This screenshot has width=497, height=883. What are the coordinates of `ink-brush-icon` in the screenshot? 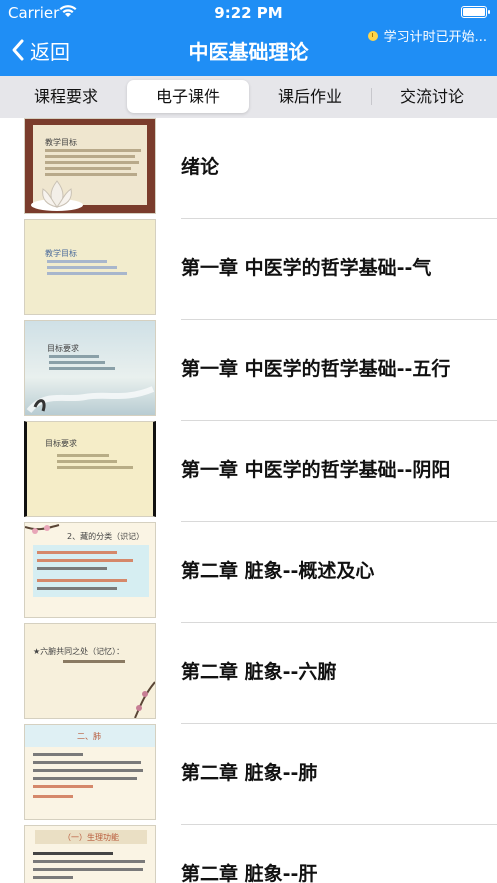 It's located at (90, 400).